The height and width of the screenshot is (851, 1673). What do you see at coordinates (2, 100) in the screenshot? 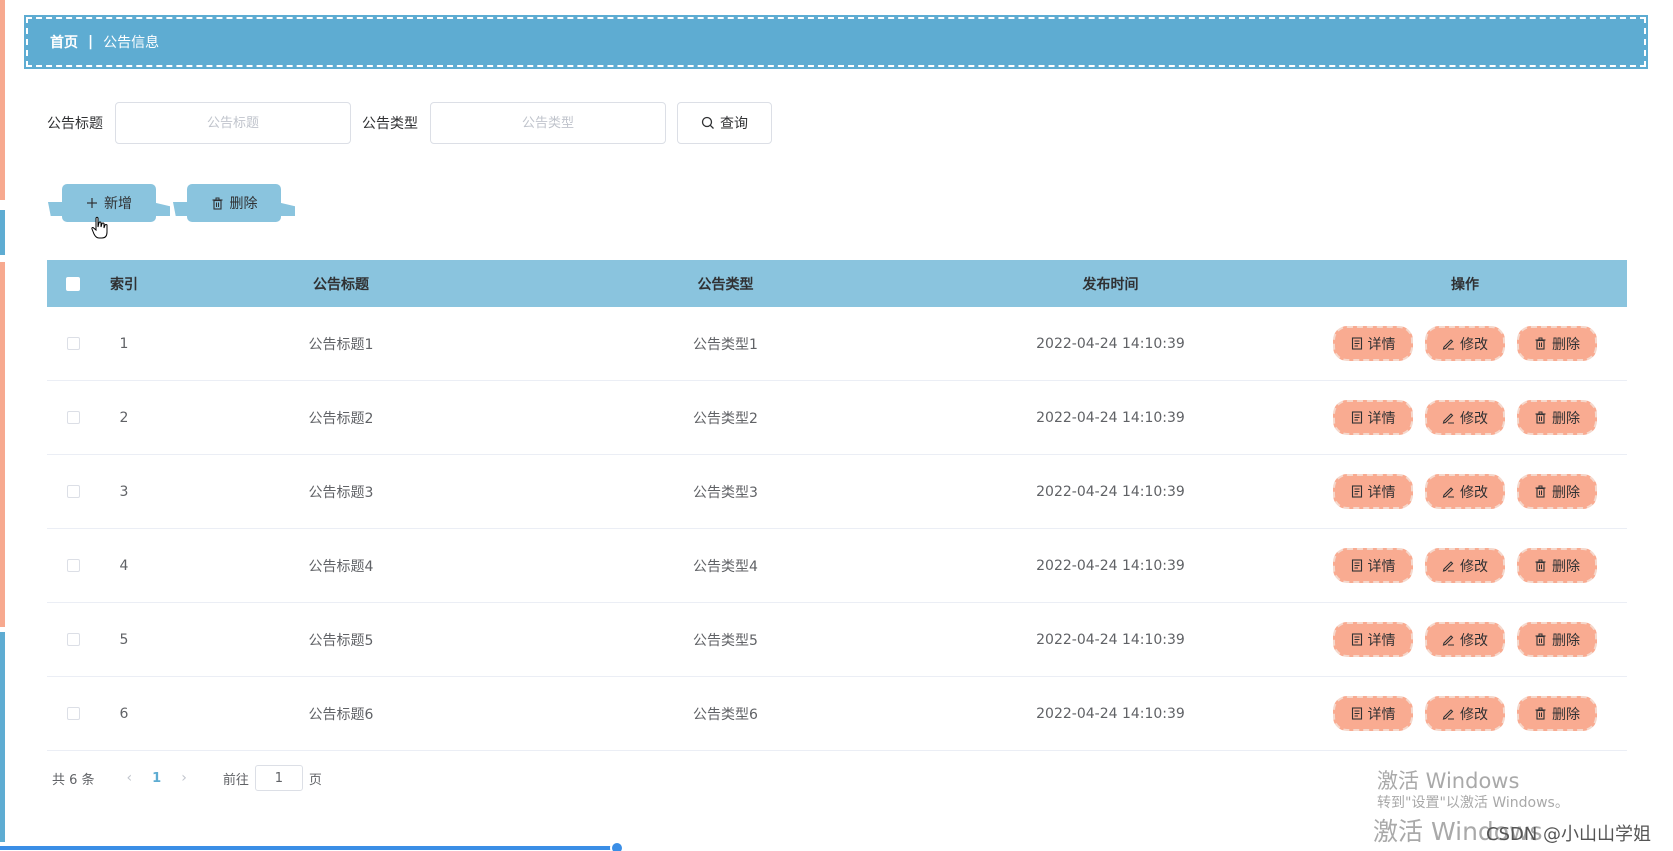
I see `rail-segment` at bounding box center [2, 100].